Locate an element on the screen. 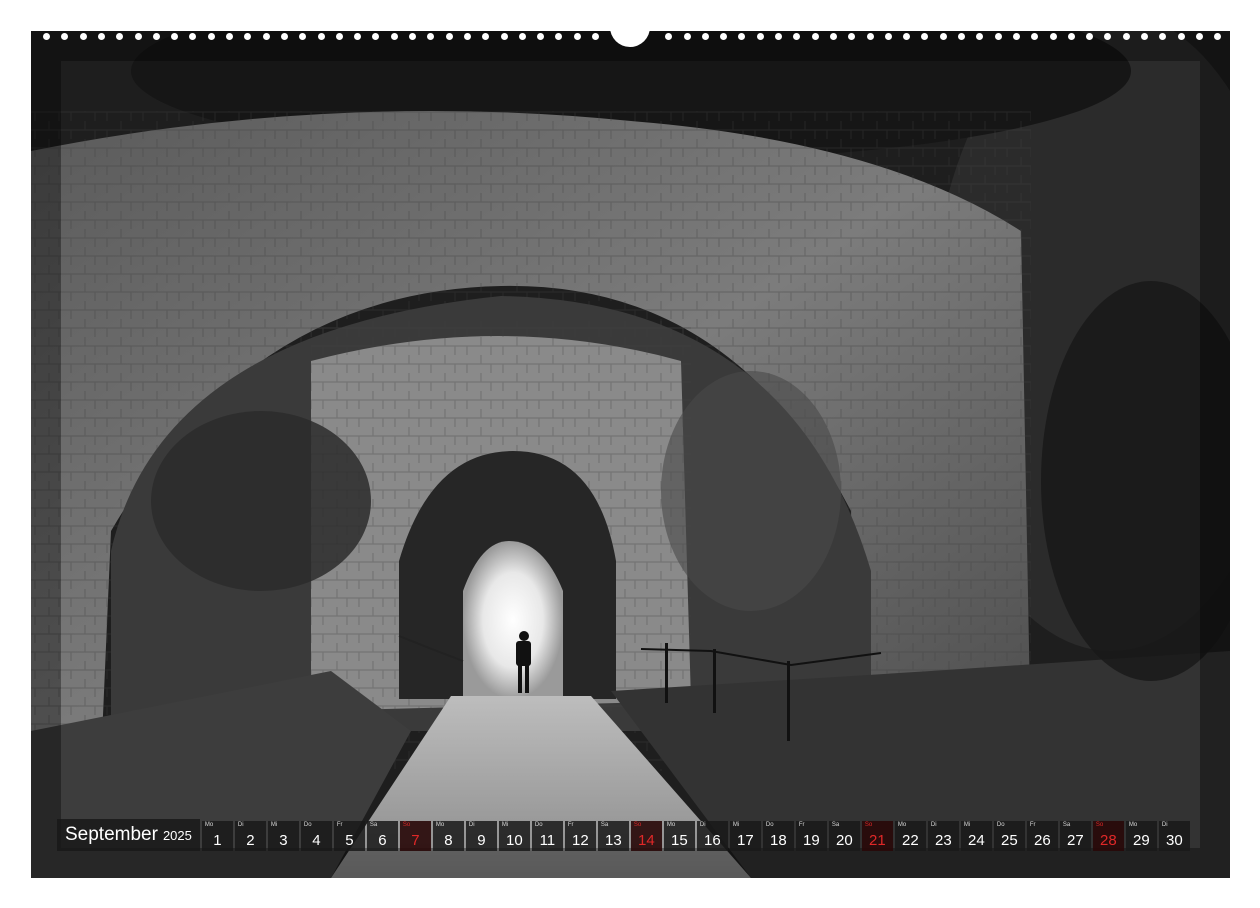 Image resolution: width=1260 pixels, height=908 pixels. day-cell: Di 23 is located at coordinates (943, 836).